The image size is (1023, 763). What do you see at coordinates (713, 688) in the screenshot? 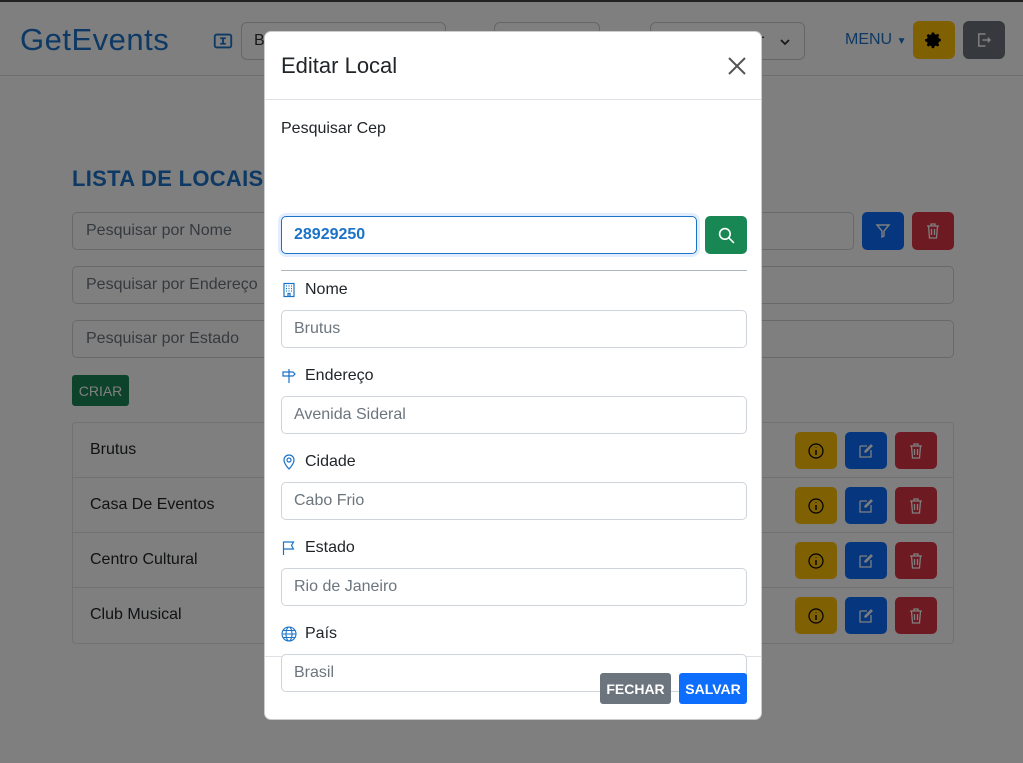
I see `save-button: SALVAR` at bounding box center [713, 688].